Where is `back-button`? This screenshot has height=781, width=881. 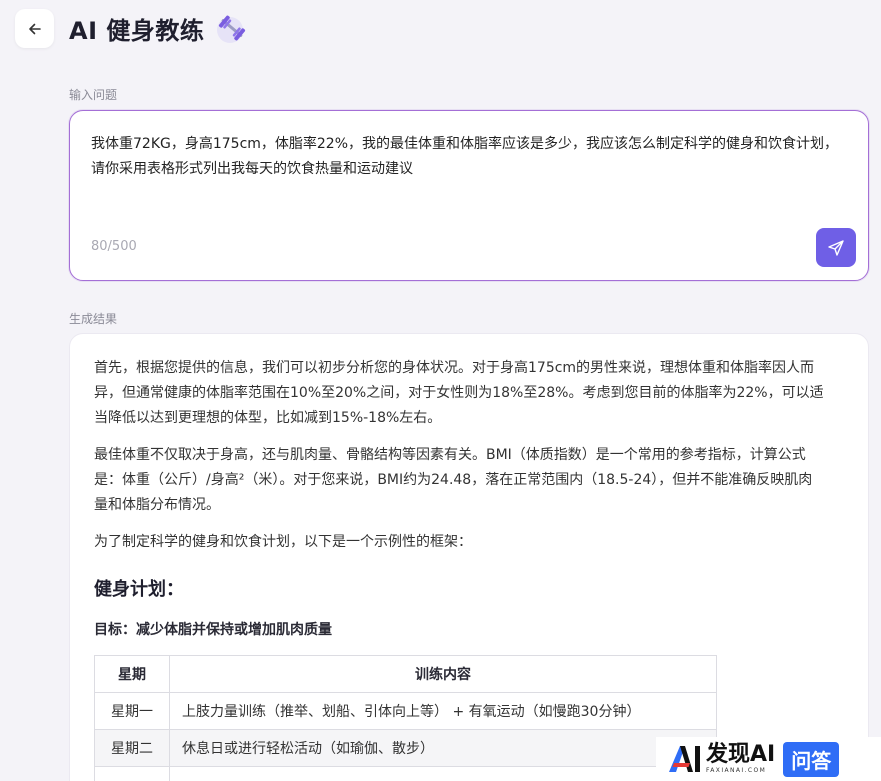
back-button is located at coordinates (34, 28).